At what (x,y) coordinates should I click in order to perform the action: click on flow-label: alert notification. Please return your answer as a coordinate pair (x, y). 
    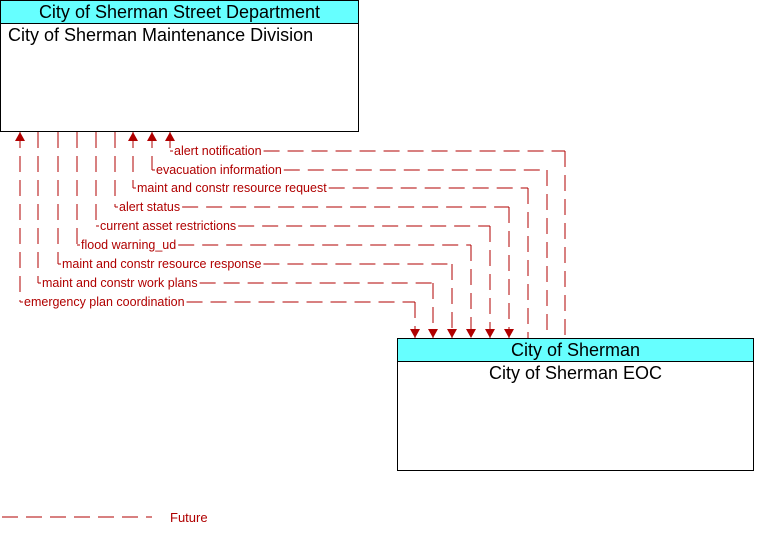
    Looking at the image, I should click on (218, 151).